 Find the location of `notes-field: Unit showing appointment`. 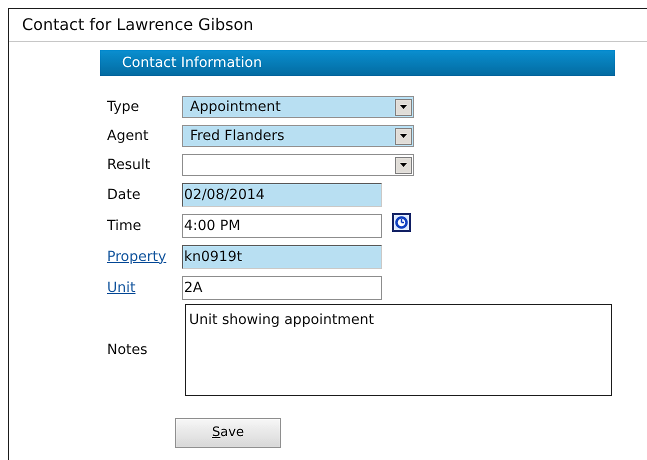

notes-field: Unit showing appointment is located at coordinates (398, 350).